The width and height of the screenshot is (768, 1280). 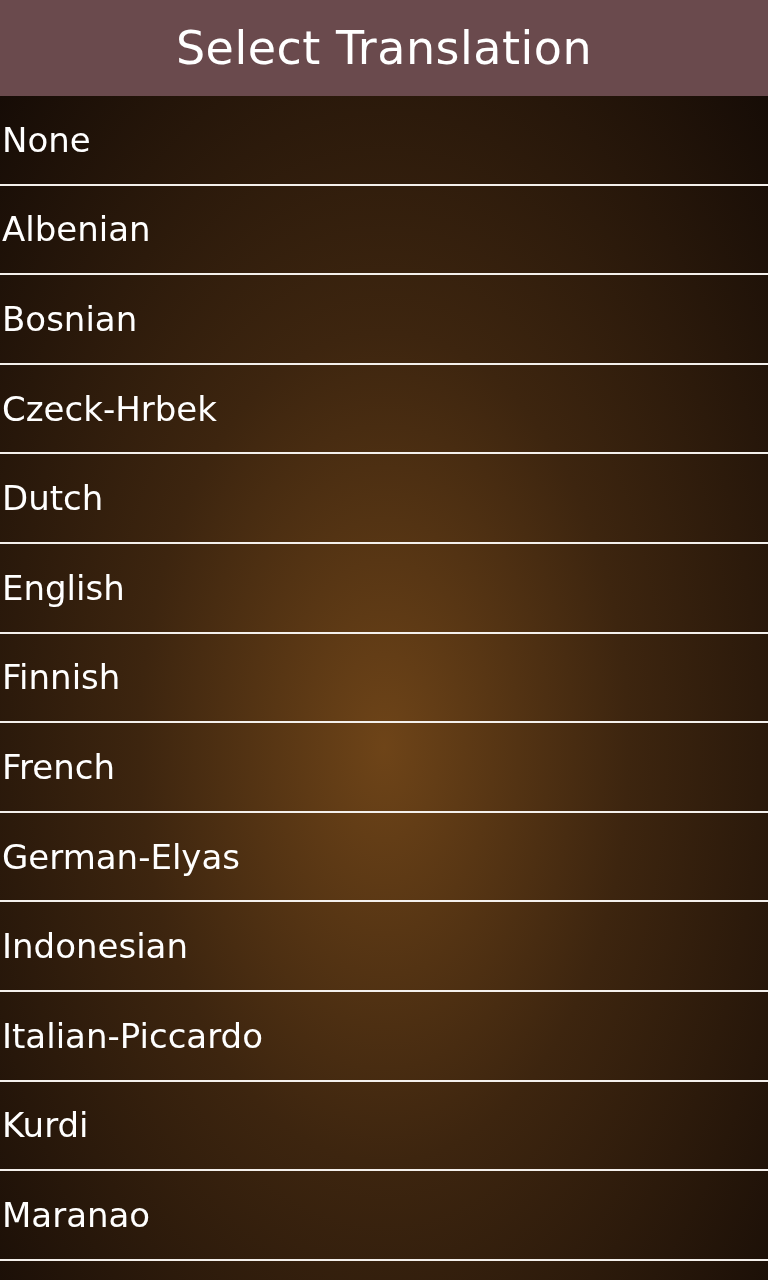 I want to click on translation-item: French, so click(x=384, y=768).